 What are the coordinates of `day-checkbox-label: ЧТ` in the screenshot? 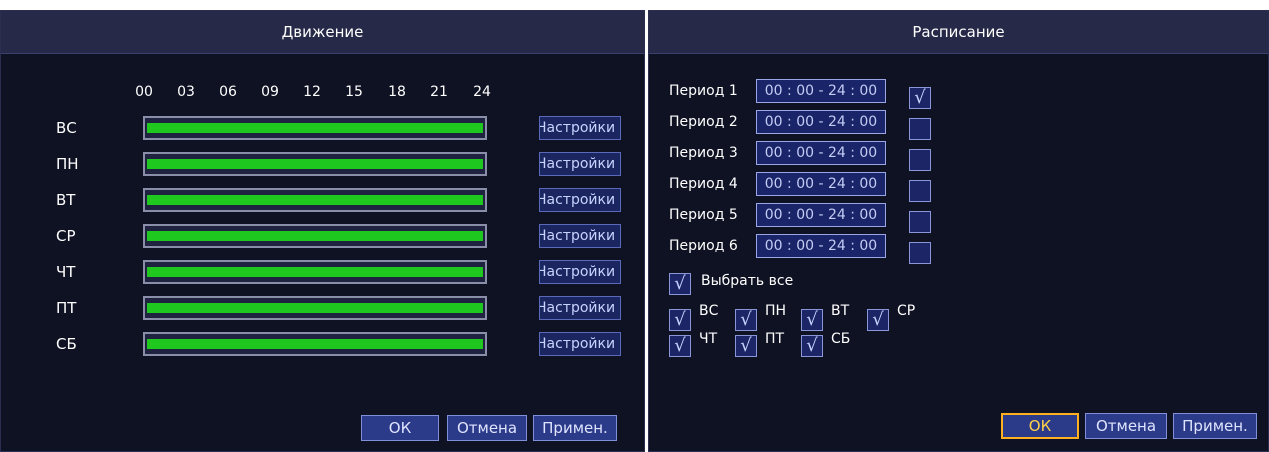 It's located at (708, 339).